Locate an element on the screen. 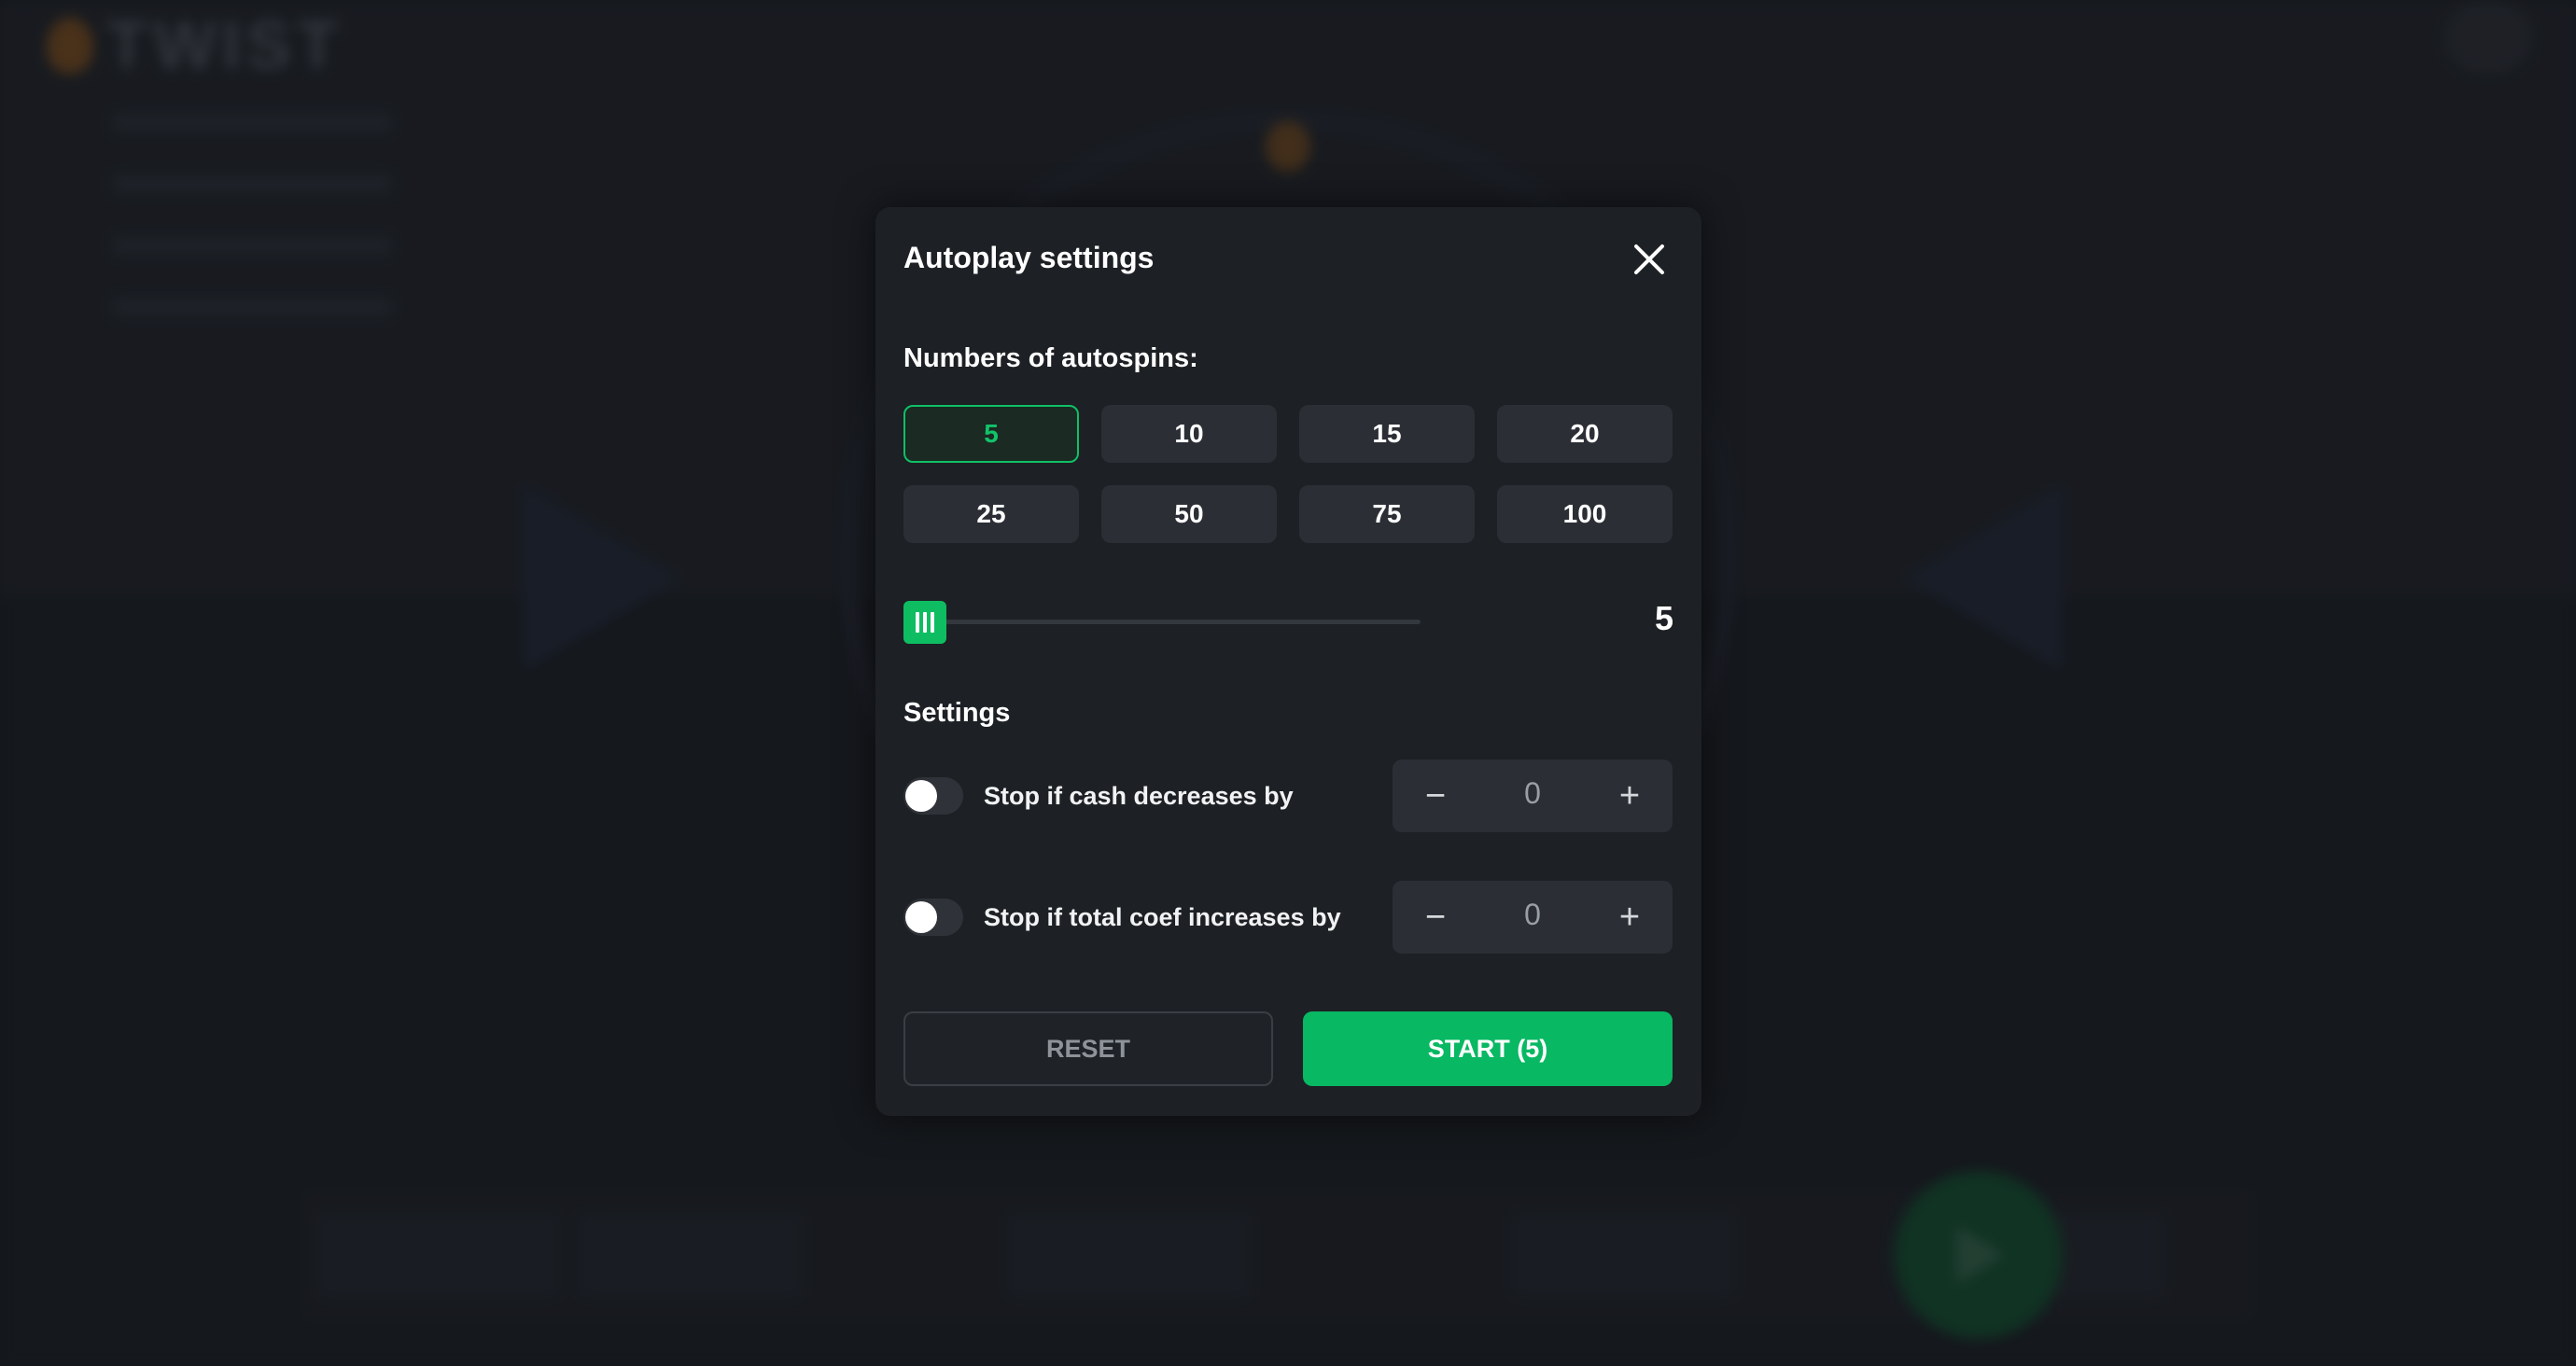 Image resolution: width=2576 pixels, height=1366 pixels. reset-button: RESET is located at coordinates (1088, 1048).